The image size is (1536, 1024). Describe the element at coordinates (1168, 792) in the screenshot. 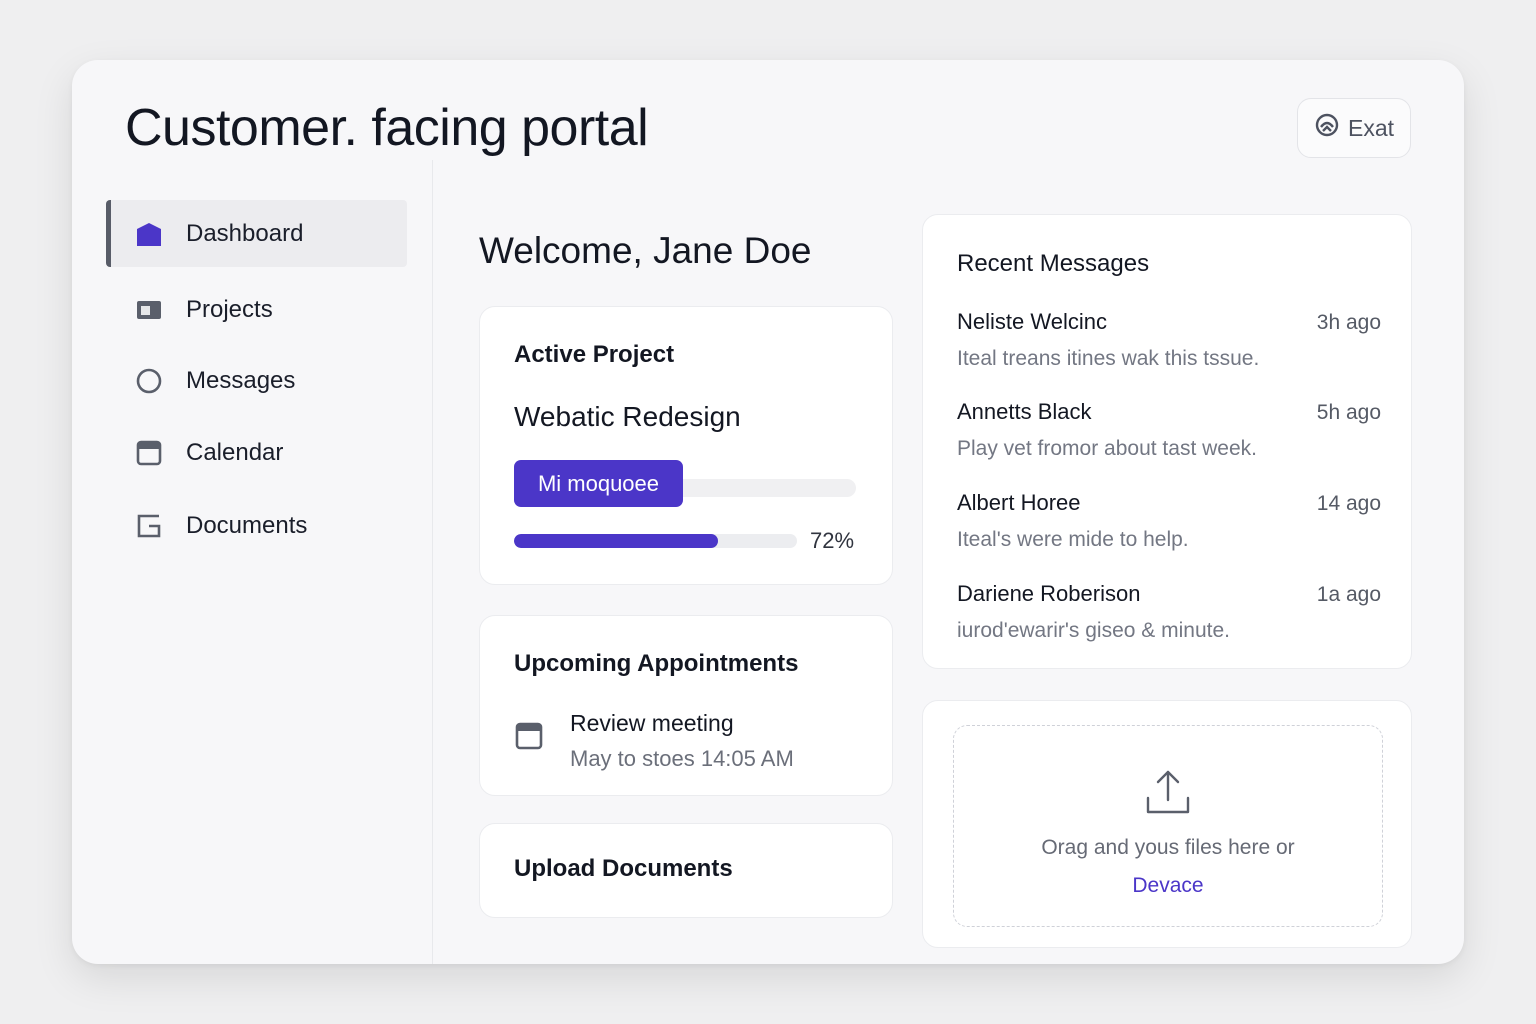

I see `upload-icon` at that location.